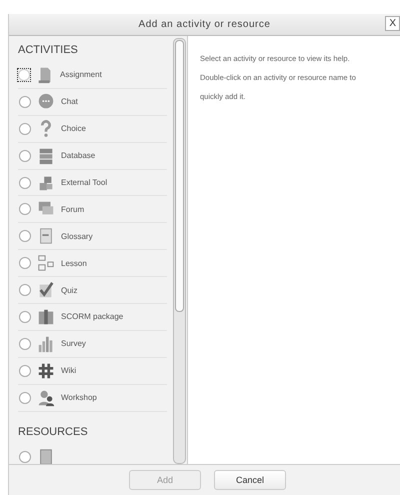 The height and width of the screenshot is (495, 400). Describe the element at coordinates (69, 290) in the screenshot. I see `activity-label: Quiz` at that location.